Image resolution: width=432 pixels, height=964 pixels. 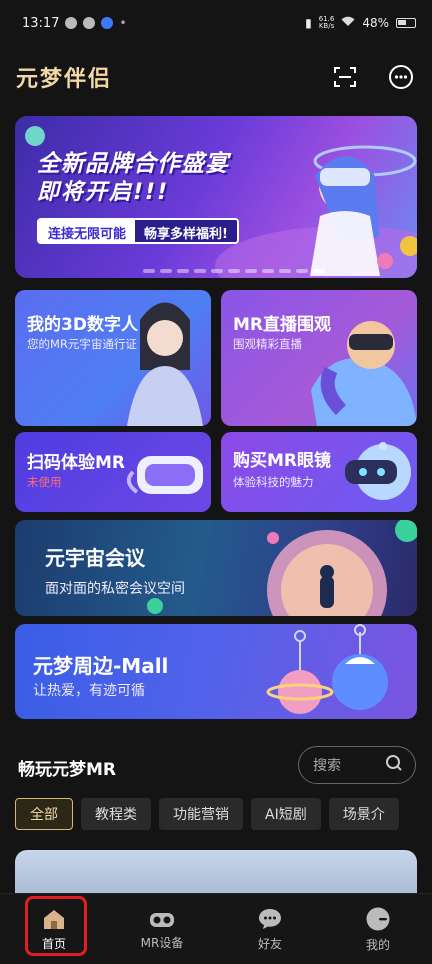 I want to click on net-speed: 61.6 KB/s, so click(x=326, y=22).